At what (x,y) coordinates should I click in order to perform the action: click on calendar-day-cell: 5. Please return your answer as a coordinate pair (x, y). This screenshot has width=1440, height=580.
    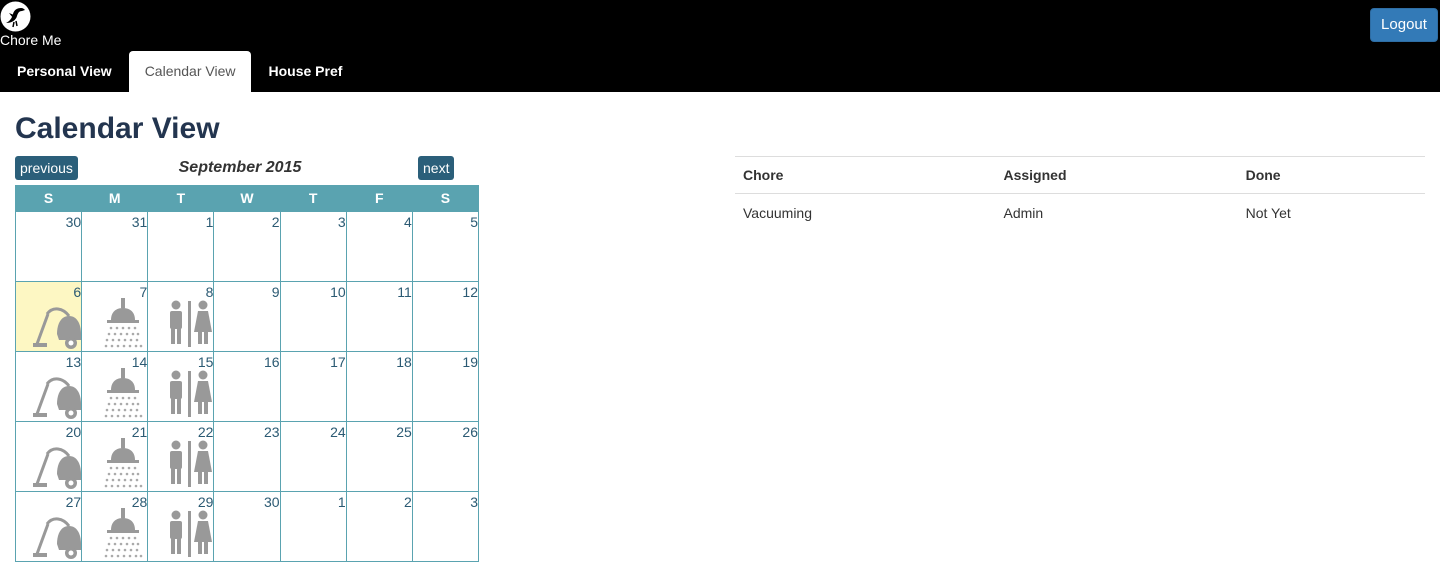
    Looking at the image, I should click on (445, 246).